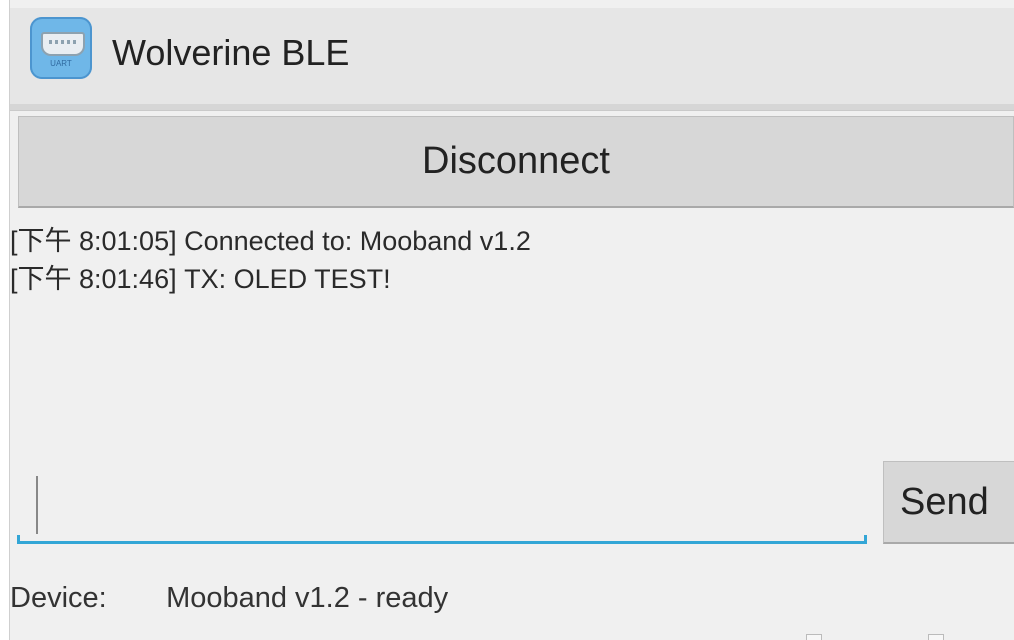  What do you see at coordinates (5, 320) in the screenshot?
I see `window-edge` at bounding box center [5, 320].